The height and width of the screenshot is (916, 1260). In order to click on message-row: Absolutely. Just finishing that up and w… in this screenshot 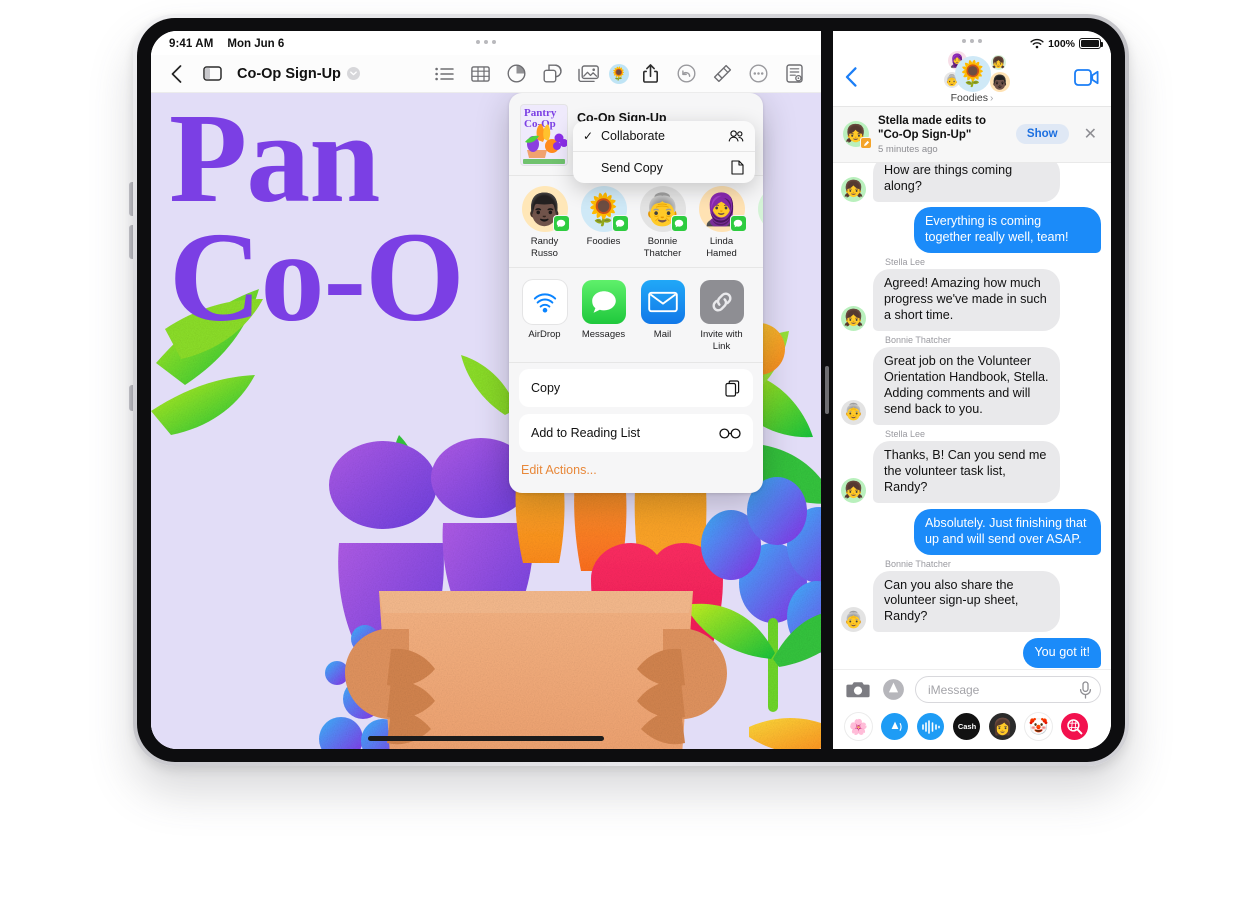, I will do `click(971, 531)`.